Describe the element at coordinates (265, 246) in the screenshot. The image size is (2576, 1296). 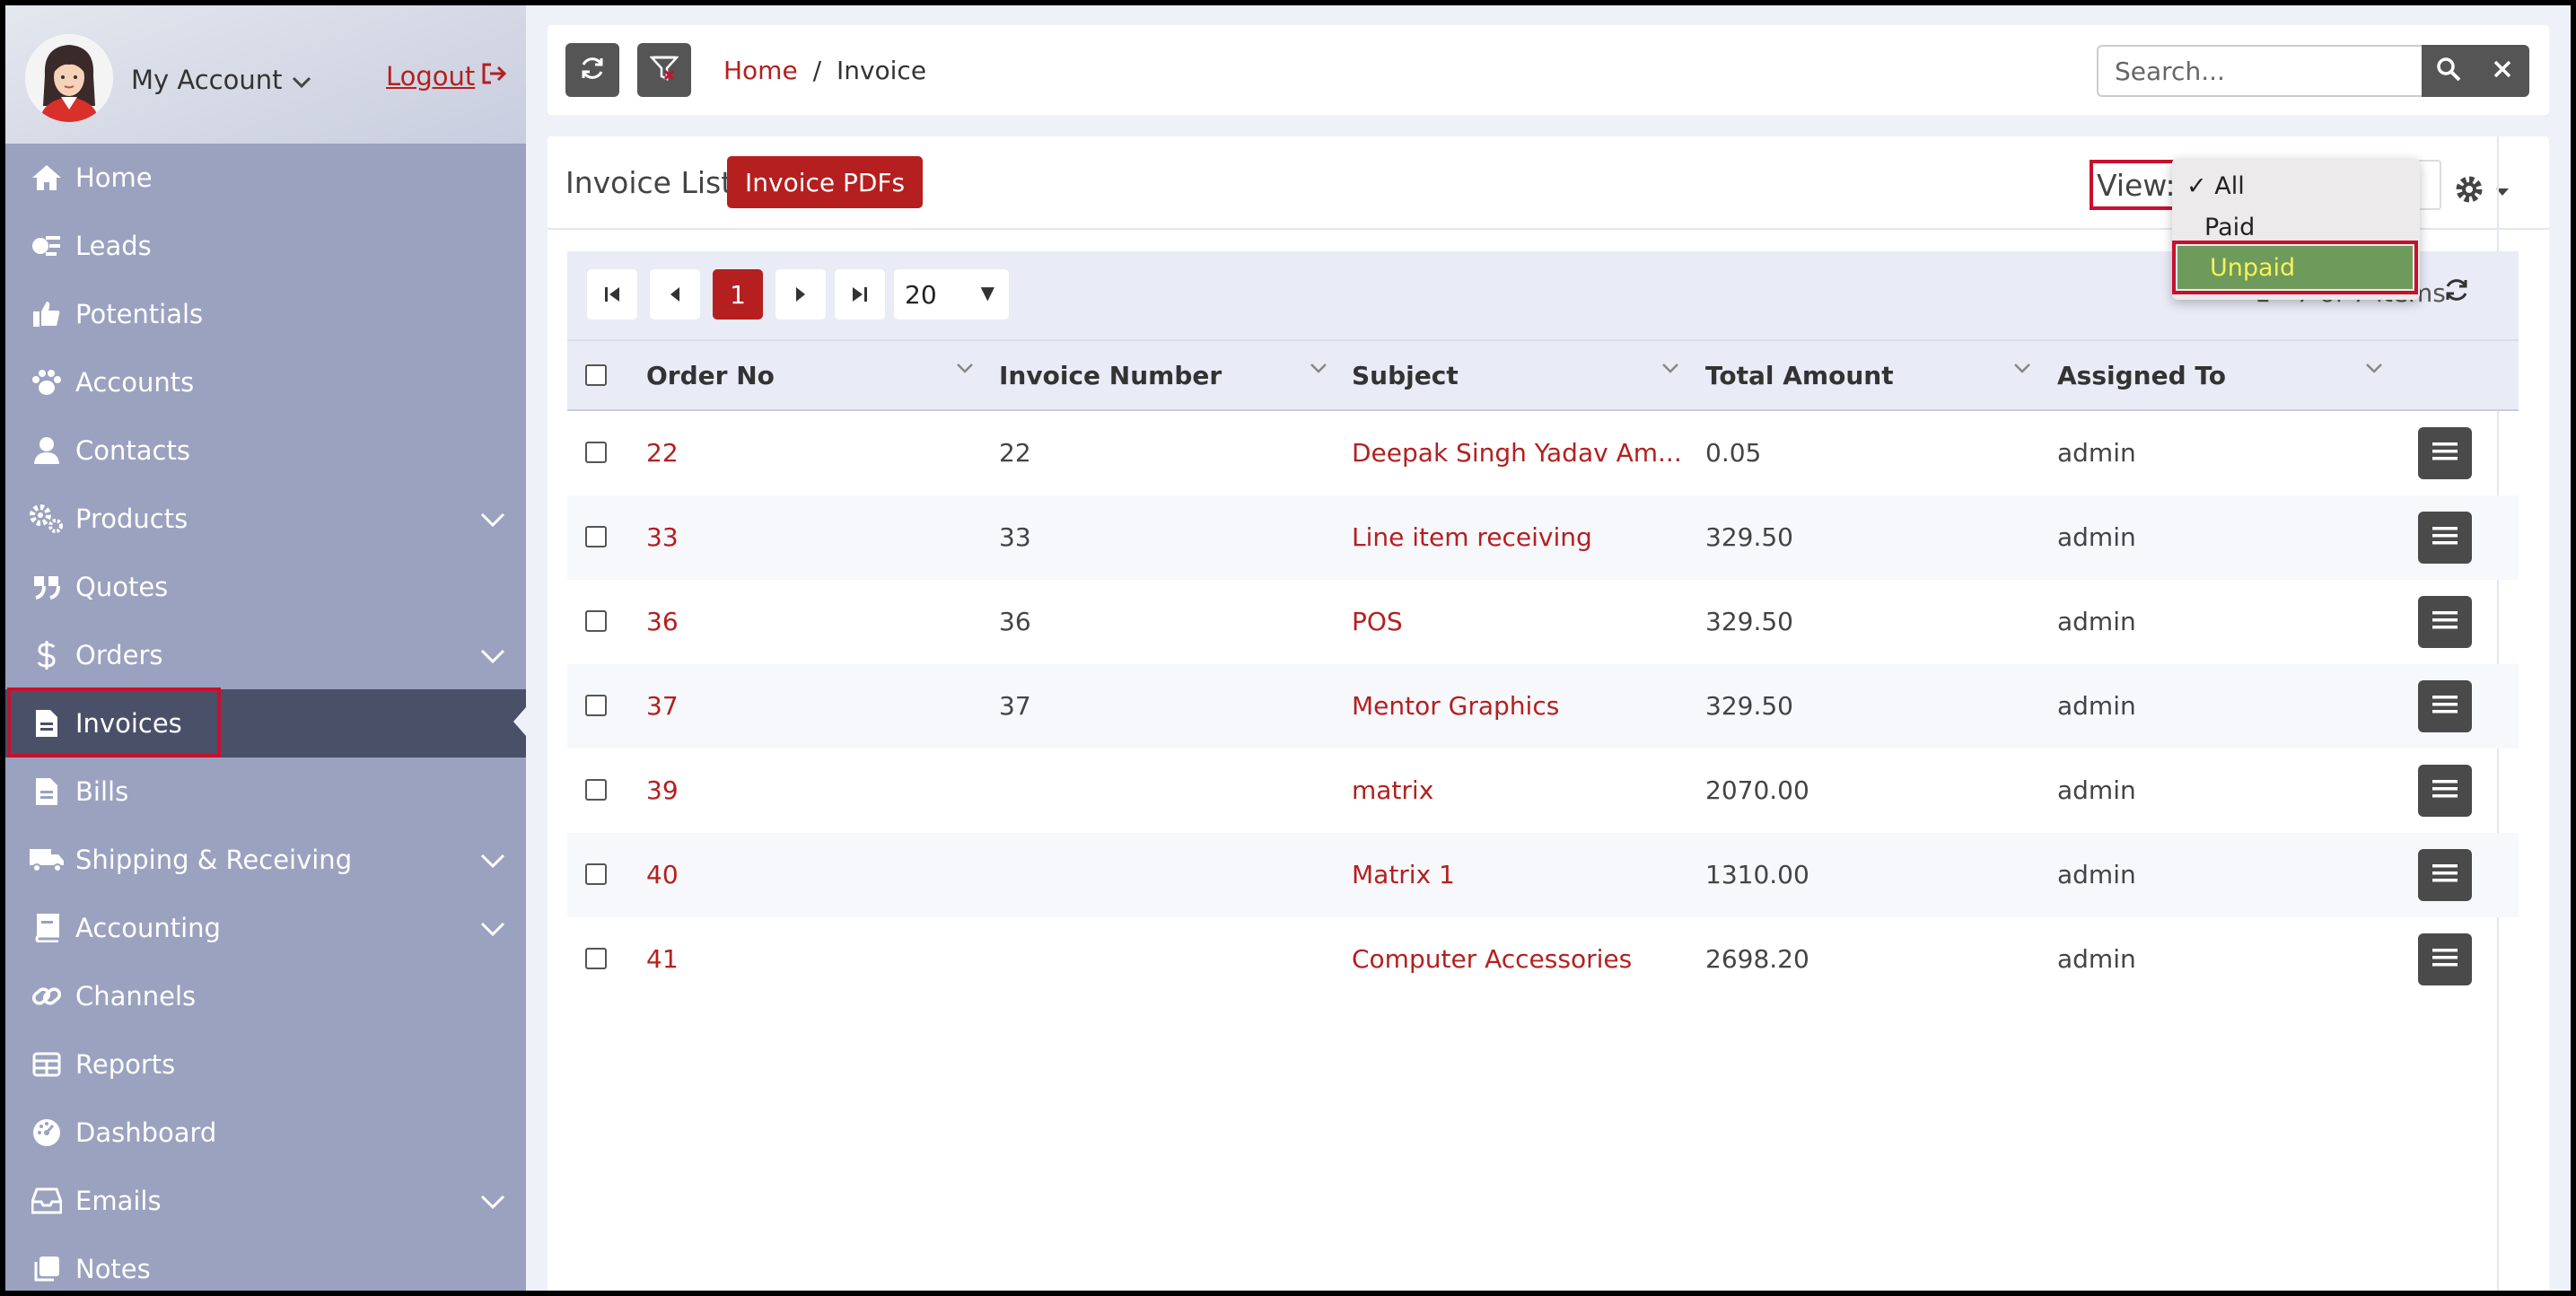
I see `sidebar-item-leads: Leads` at that location.